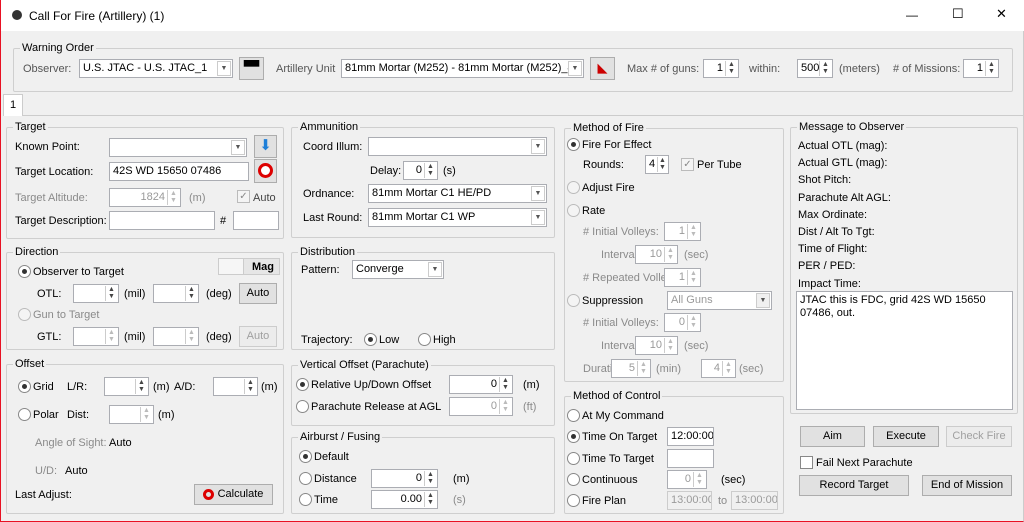 The height and width of the screenshot is (522, 1024). What do you see at coordinates (176, 293) in the screenshot?
I see `otl-deg-stepper: ▲ ▼` at bounding box center [176, 293].